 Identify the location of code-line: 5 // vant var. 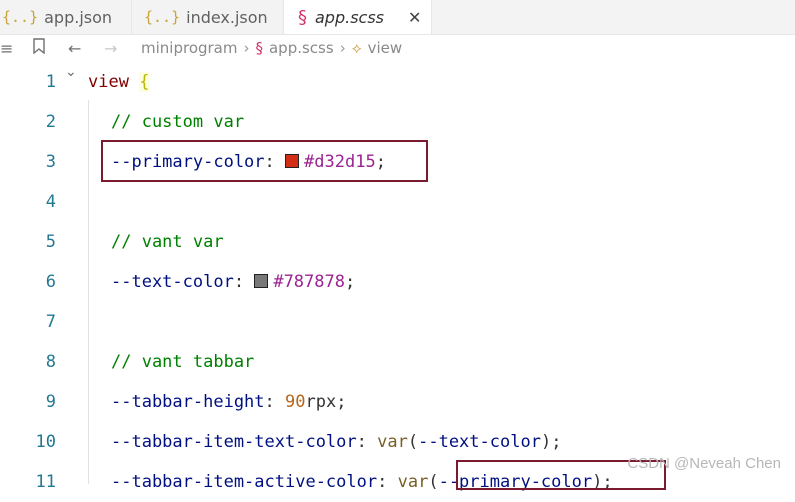
(397, 242).